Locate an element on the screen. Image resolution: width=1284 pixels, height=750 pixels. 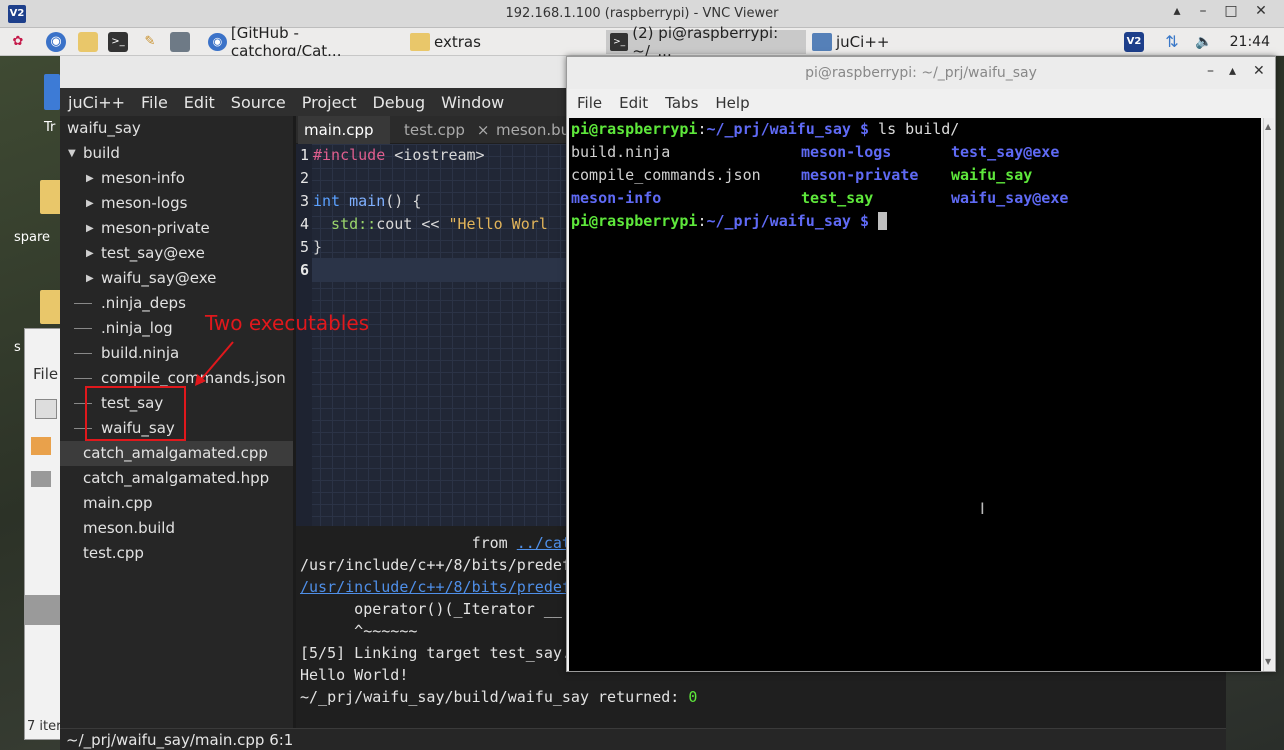
folder-label: spare is located at coordinates (32, 237).